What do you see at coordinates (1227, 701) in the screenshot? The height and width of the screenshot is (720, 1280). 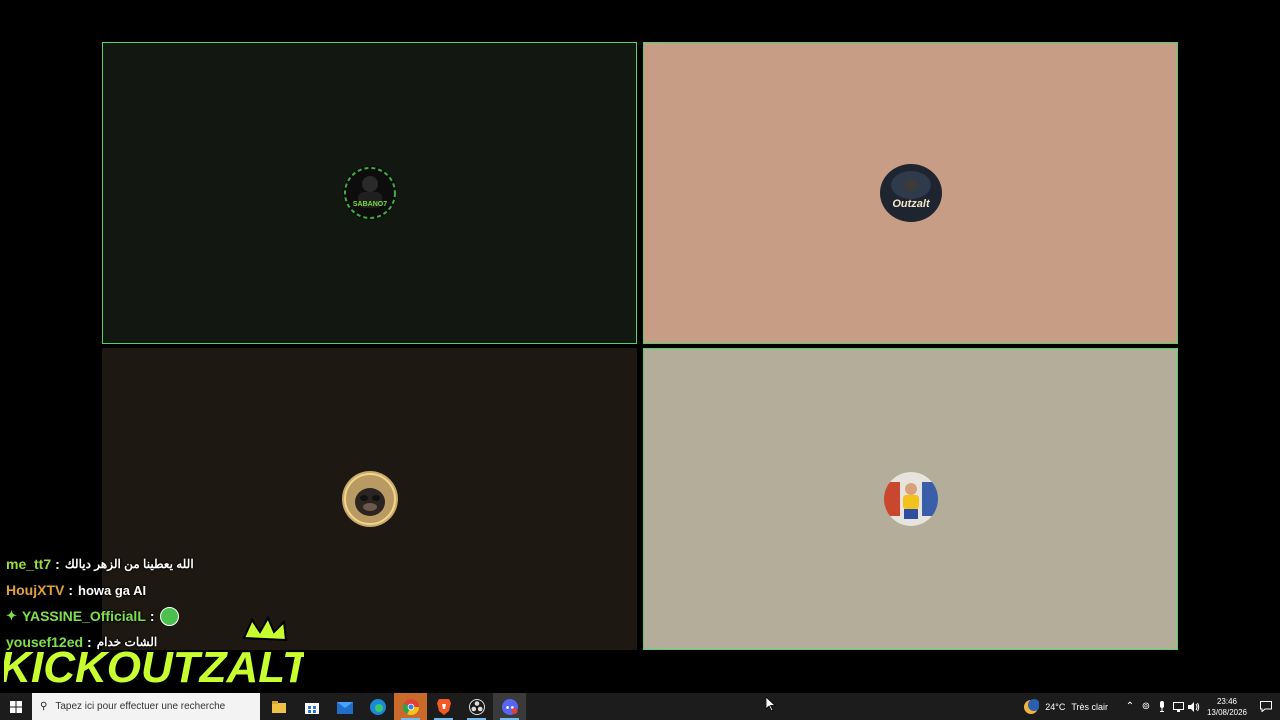 I see `clock-time: 23:46` at bounding box center [1227, 701].